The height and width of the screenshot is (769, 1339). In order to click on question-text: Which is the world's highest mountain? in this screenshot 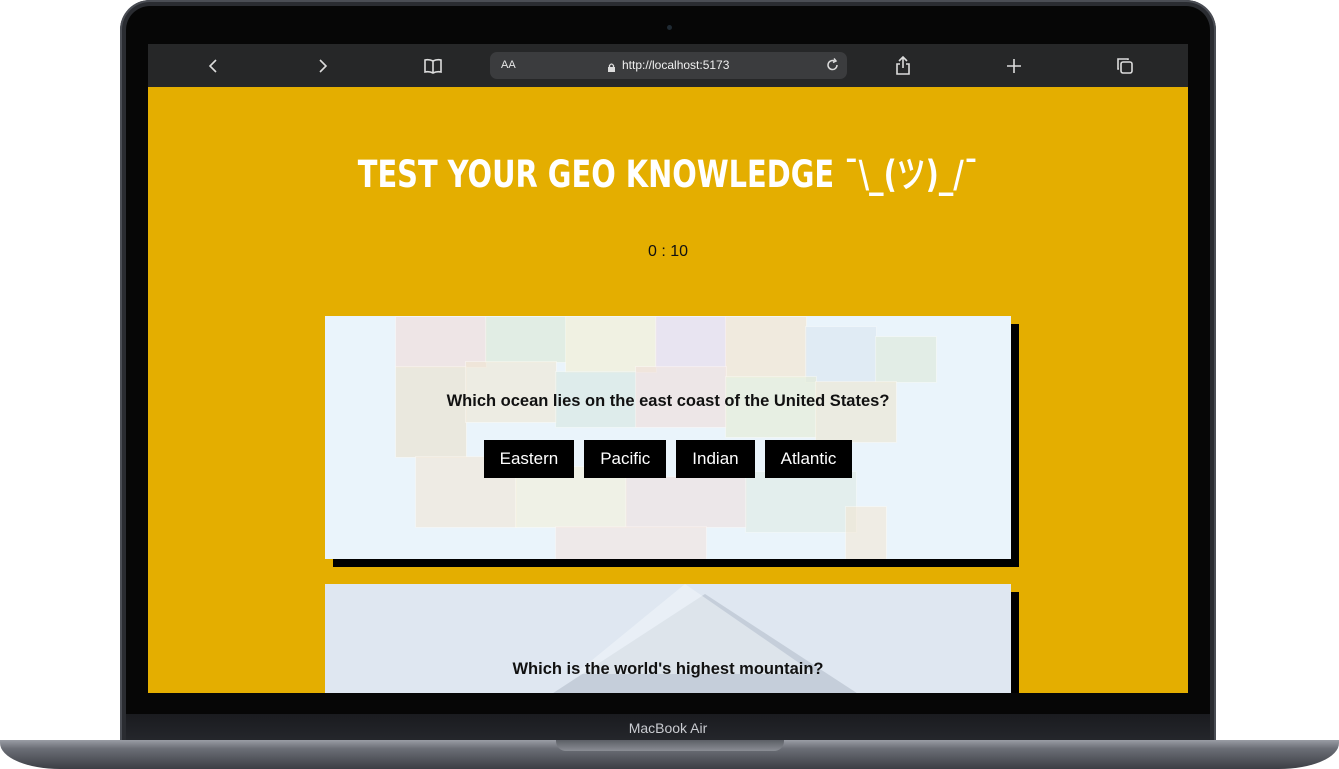, I will do `click(668, 669)`.